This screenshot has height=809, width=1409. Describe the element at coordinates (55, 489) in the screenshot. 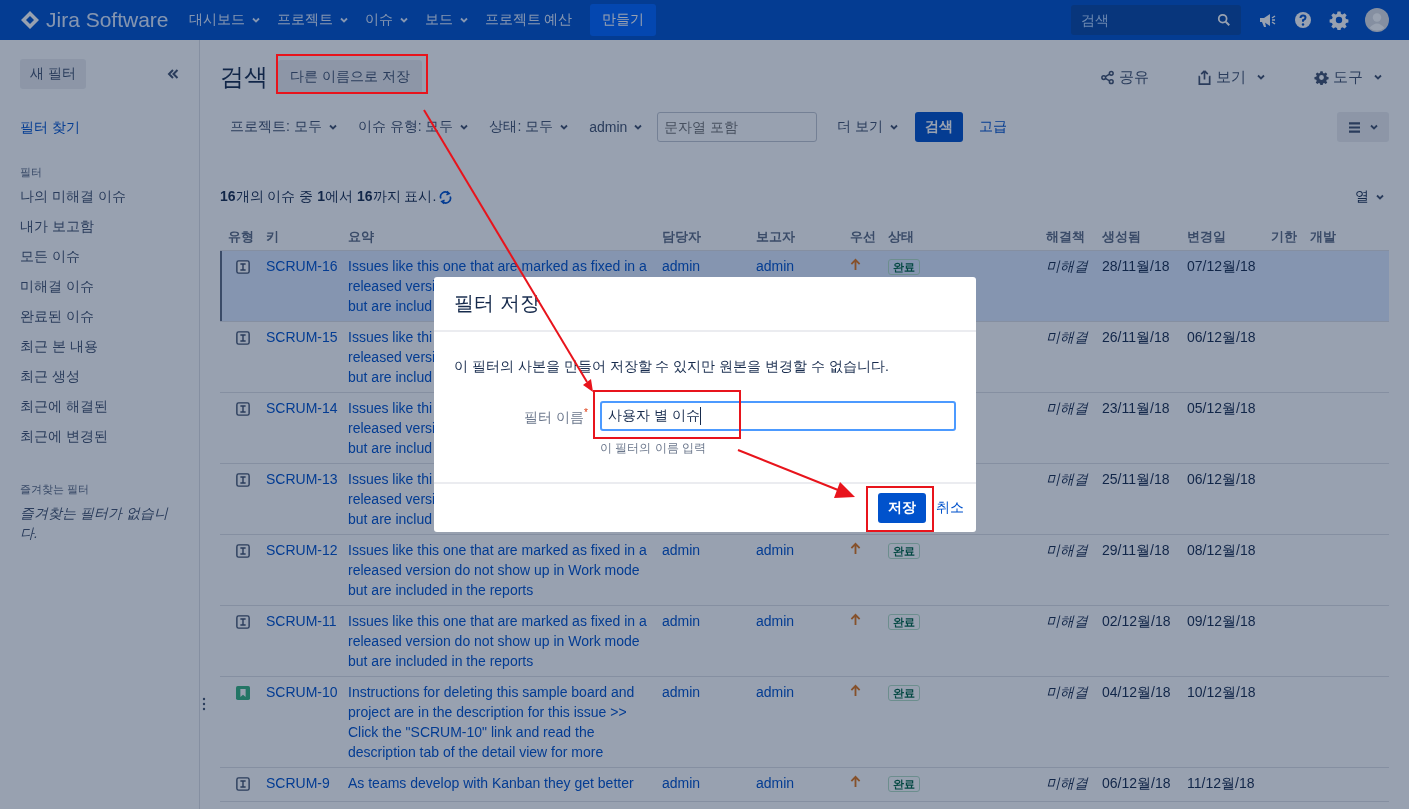

I see `section-heading: 즐겨찾는 필터` at that location.